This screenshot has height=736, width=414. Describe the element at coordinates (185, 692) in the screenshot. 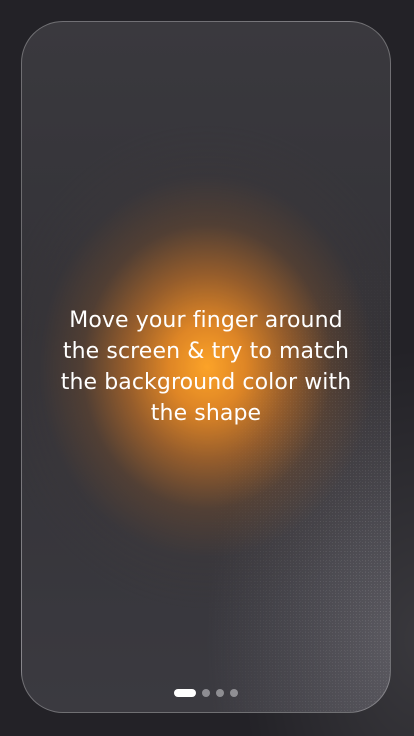

I see `page-dot-1-active` at that location.